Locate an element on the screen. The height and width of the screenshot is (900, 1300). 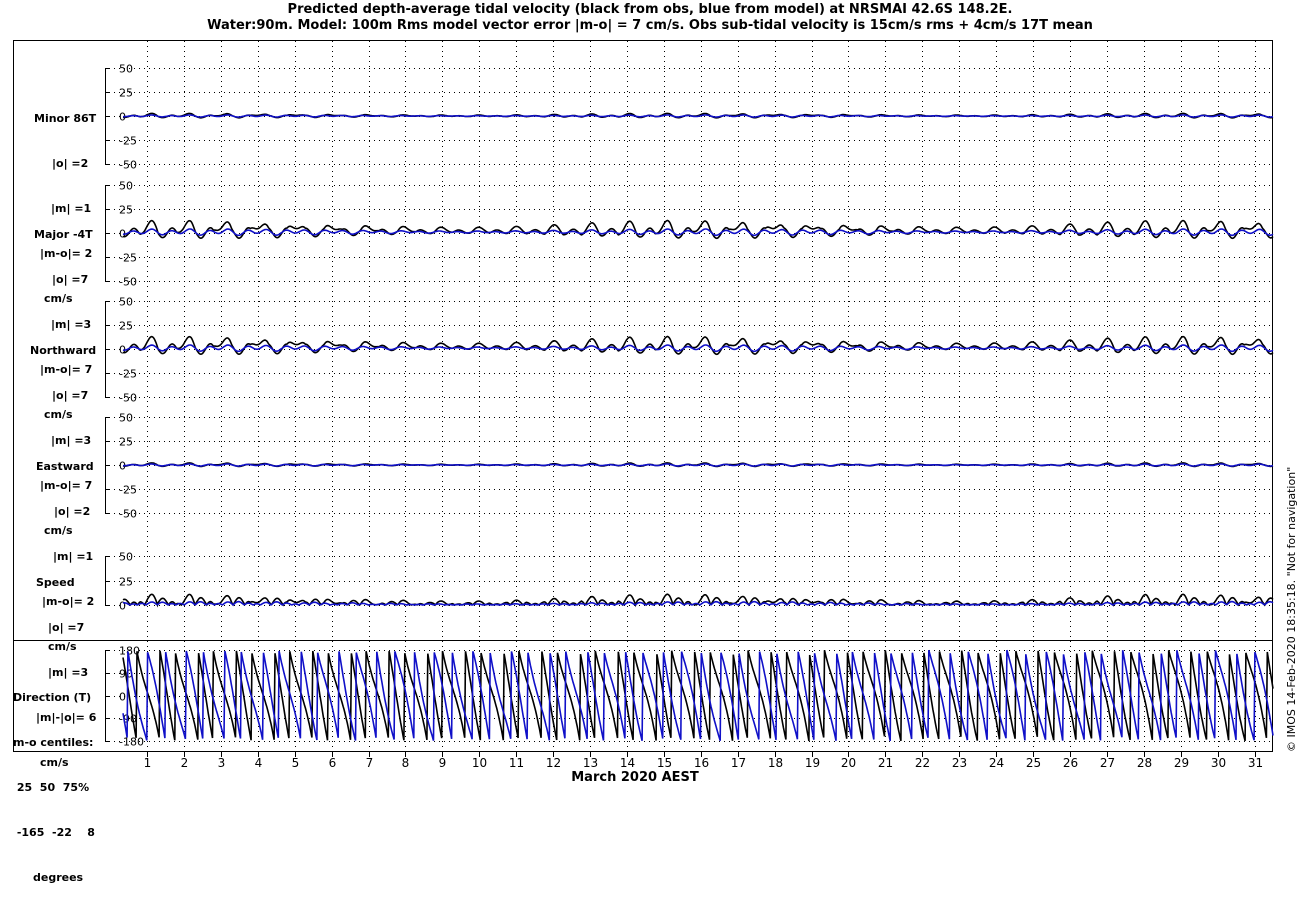
x-tick-label: 2 is located at coordinates (185, 763).